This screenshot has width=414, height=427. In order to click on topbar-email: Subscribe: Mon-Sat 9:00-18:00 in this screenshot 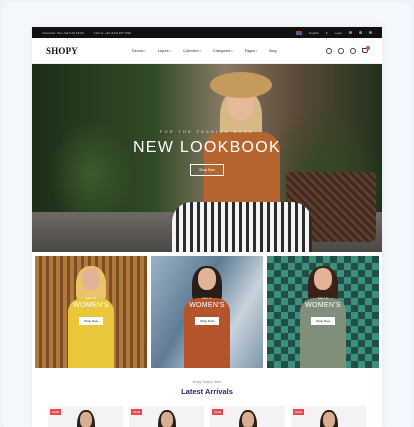, I will do `click(63, 32)`.